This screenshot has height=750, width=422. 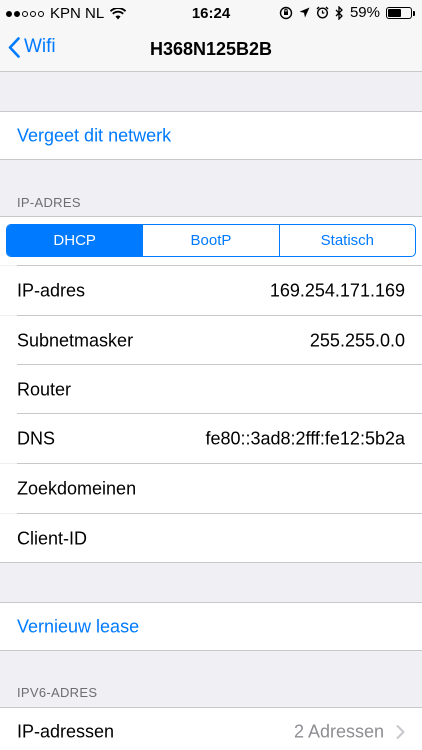 I want to click on battery-percentage: 59%, so click(x=364, y=12).